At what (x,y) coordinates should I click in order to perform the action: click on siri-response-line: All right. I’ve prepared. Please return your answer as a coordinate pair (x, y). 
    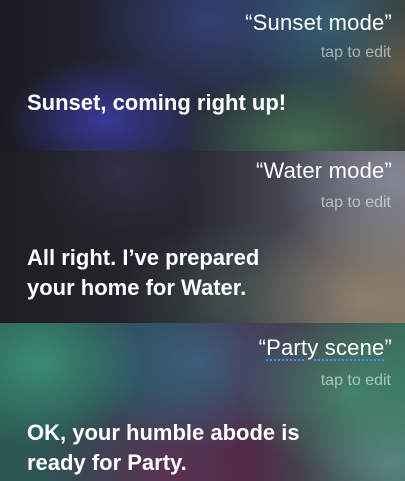
    Looking at the image, I should click on (143, 257).